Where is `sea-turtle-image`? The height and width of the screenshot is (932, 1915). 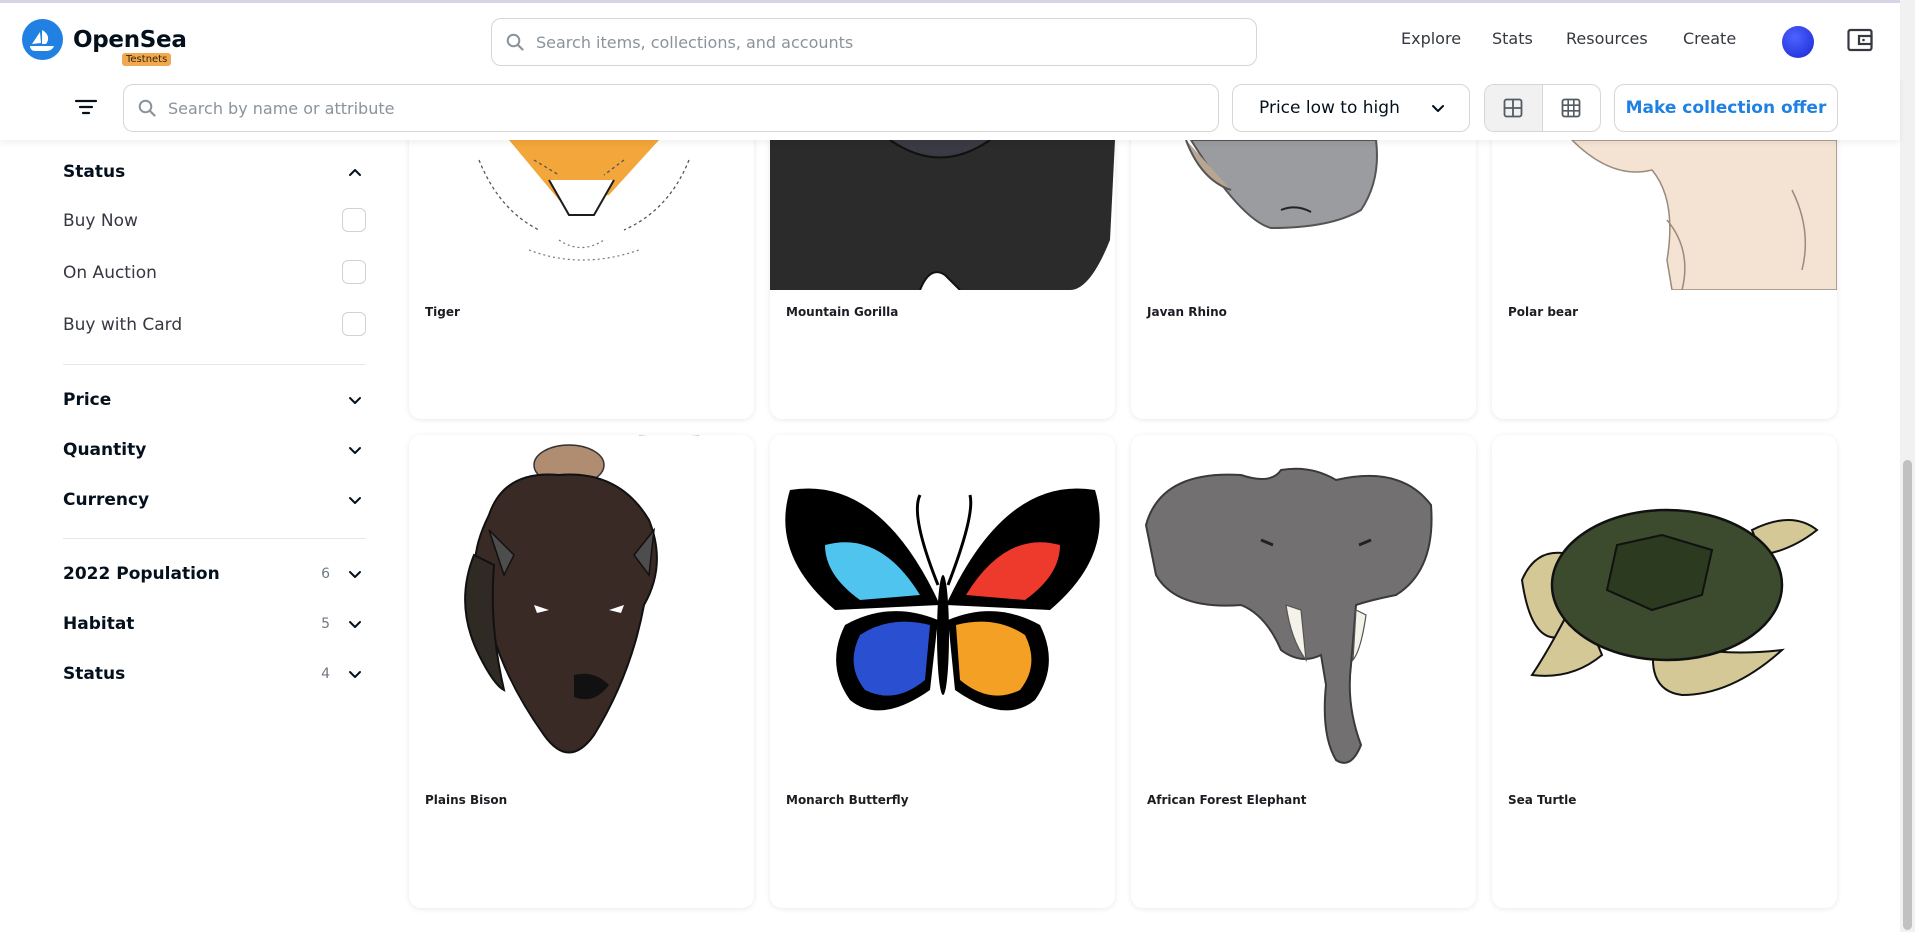 sea-turtle-image is located at coordinates (1664, 607).